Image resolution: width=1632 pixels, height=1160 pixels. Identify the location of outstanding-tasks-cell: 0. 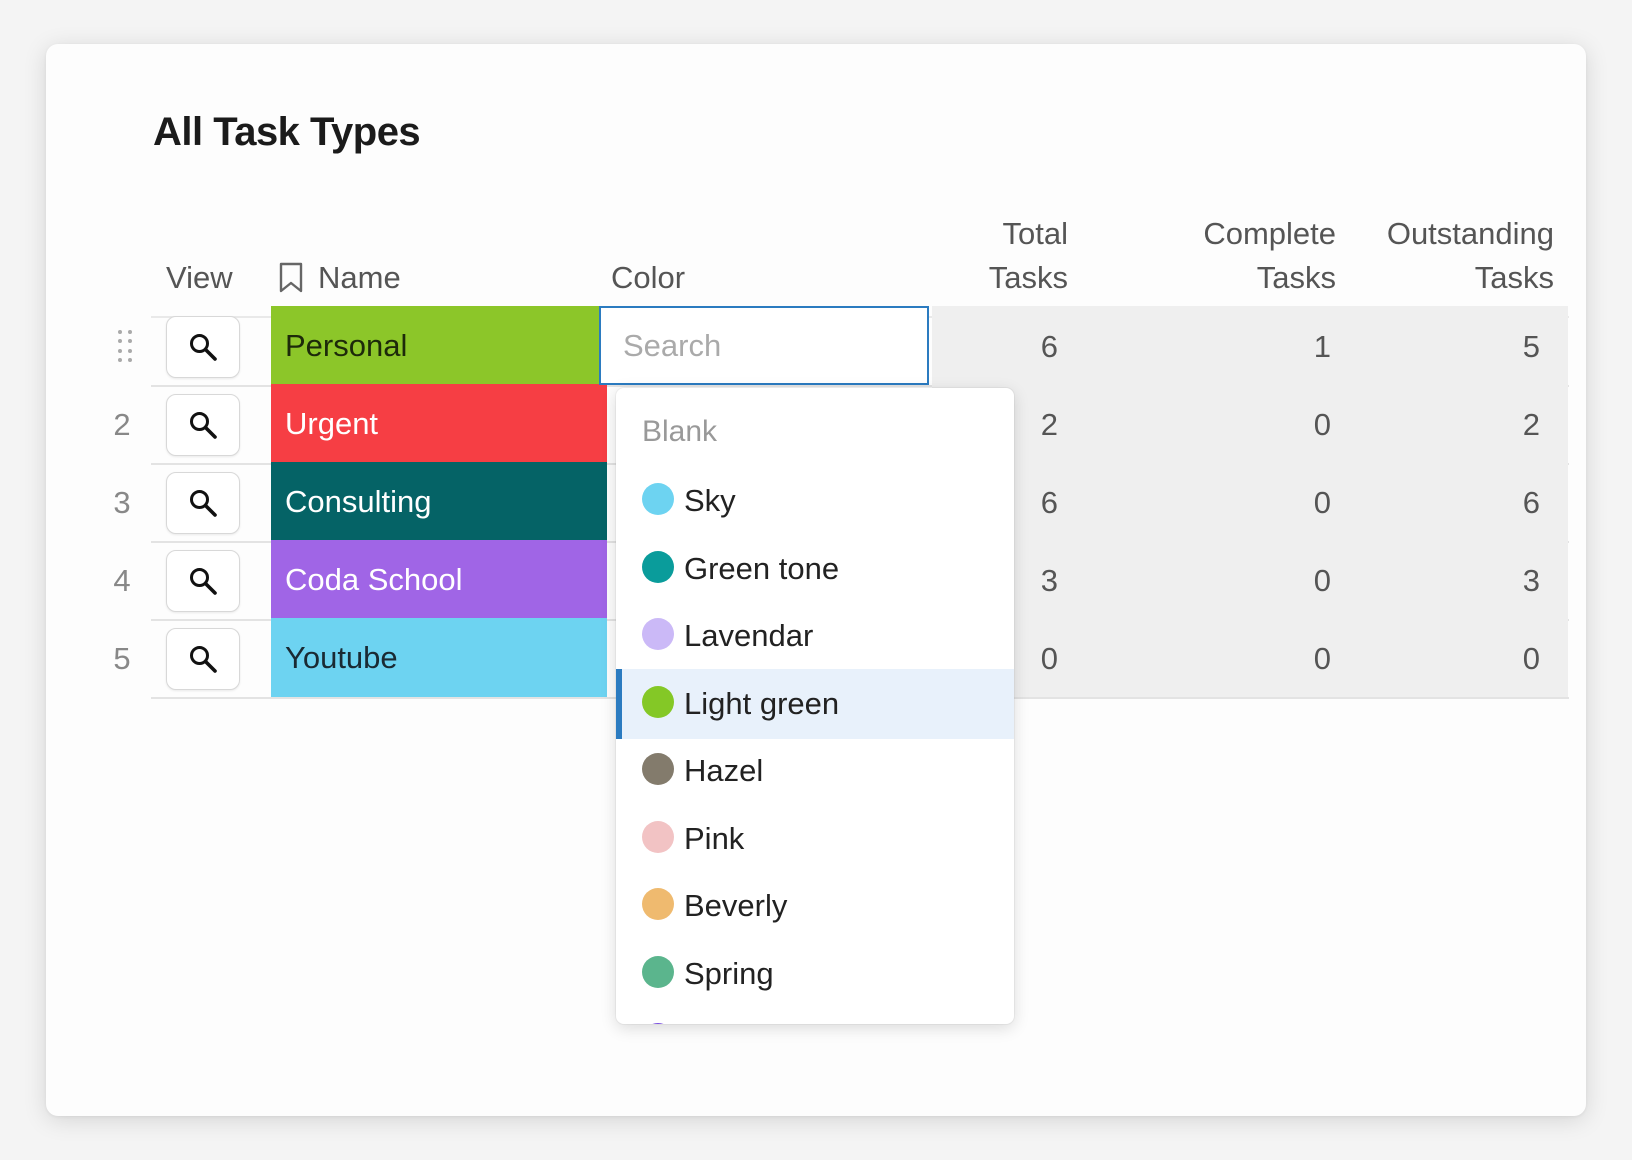
(1438, 658).